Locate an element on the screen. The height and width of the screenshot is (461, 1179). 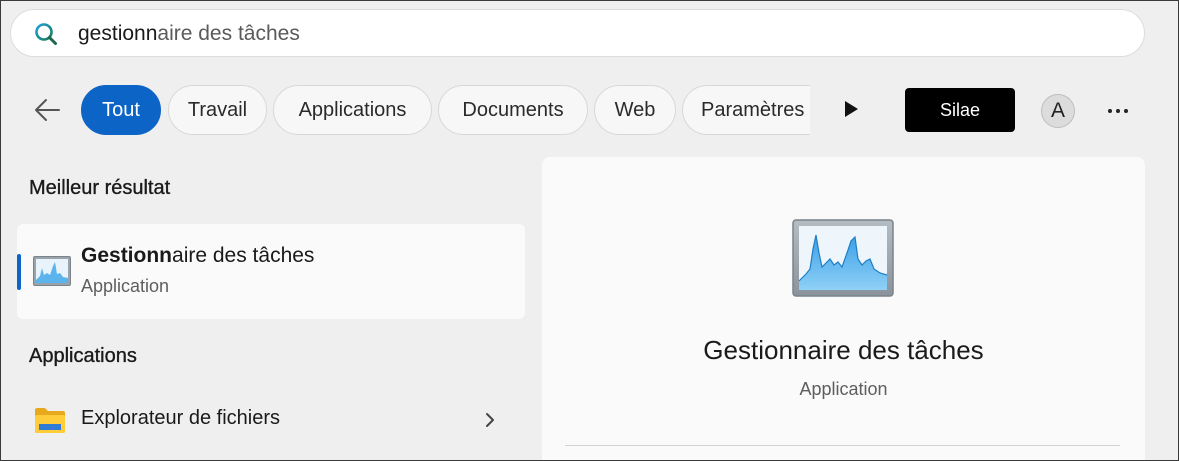
search-input: gestionnaire des tâches is located at coordinates (189, 34).